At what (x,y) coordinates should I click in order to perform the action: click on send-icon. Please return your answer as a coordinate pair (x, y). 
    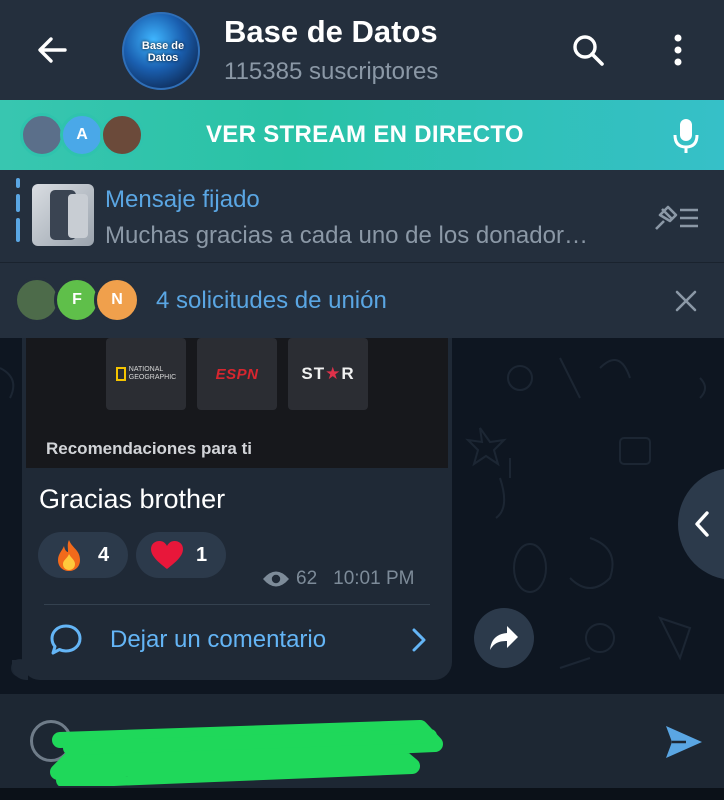
    Looking at the image, I should click on (684, 742).